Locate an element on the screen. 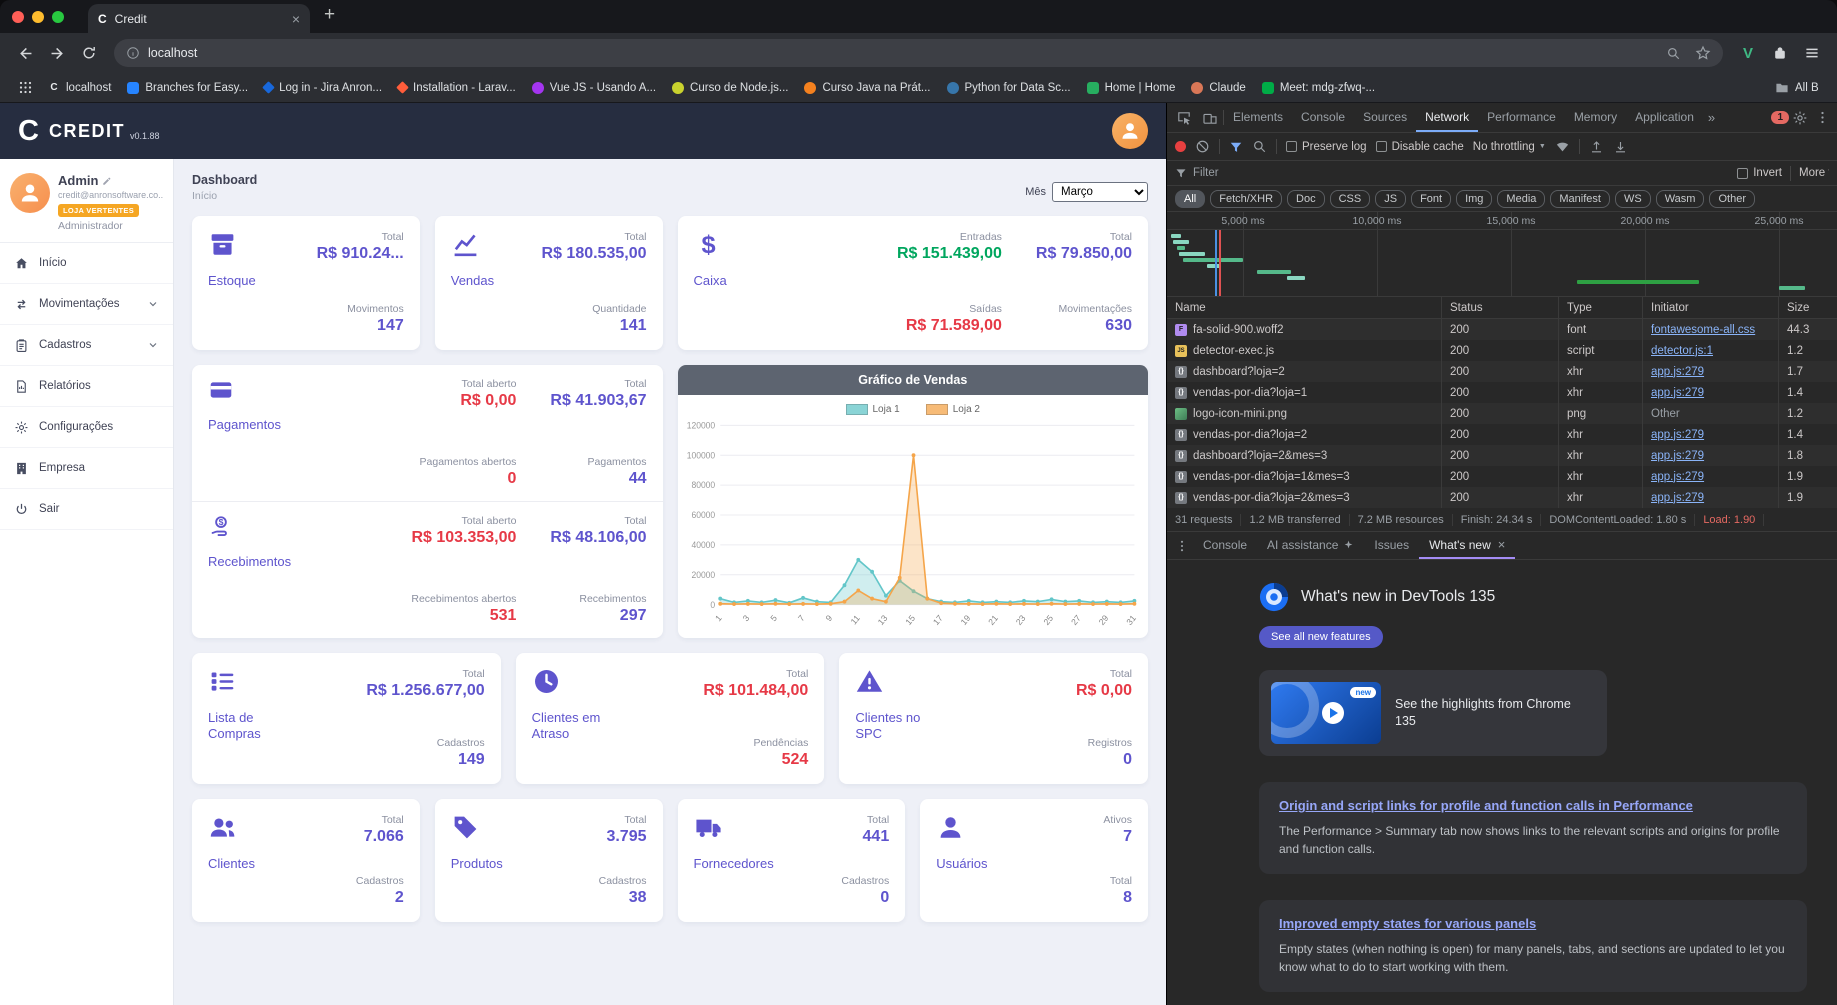 The height and width of the screenshot is (1005, 1837). site-info-icon is located at coordinates (133, 53).